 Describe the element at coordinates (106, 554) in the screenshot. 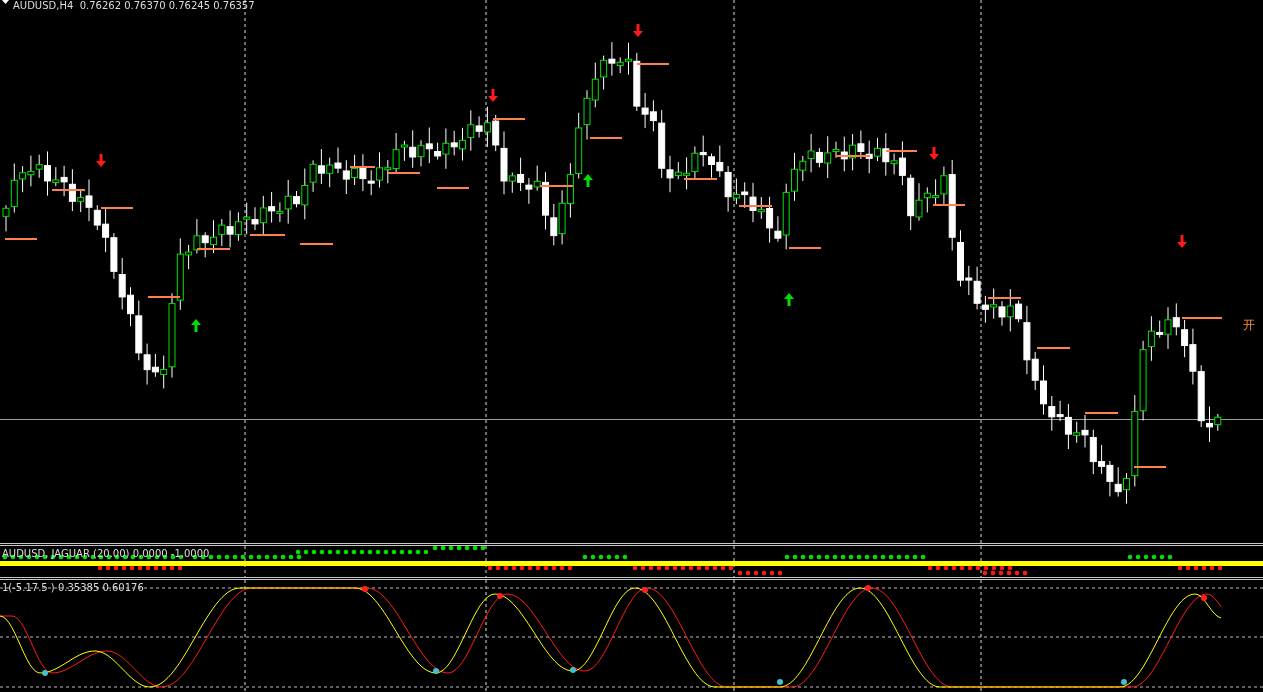

I see `indicator-label: AUDUSD, JAGUAR (20.00) 0.0000 -1.0000` at that location.